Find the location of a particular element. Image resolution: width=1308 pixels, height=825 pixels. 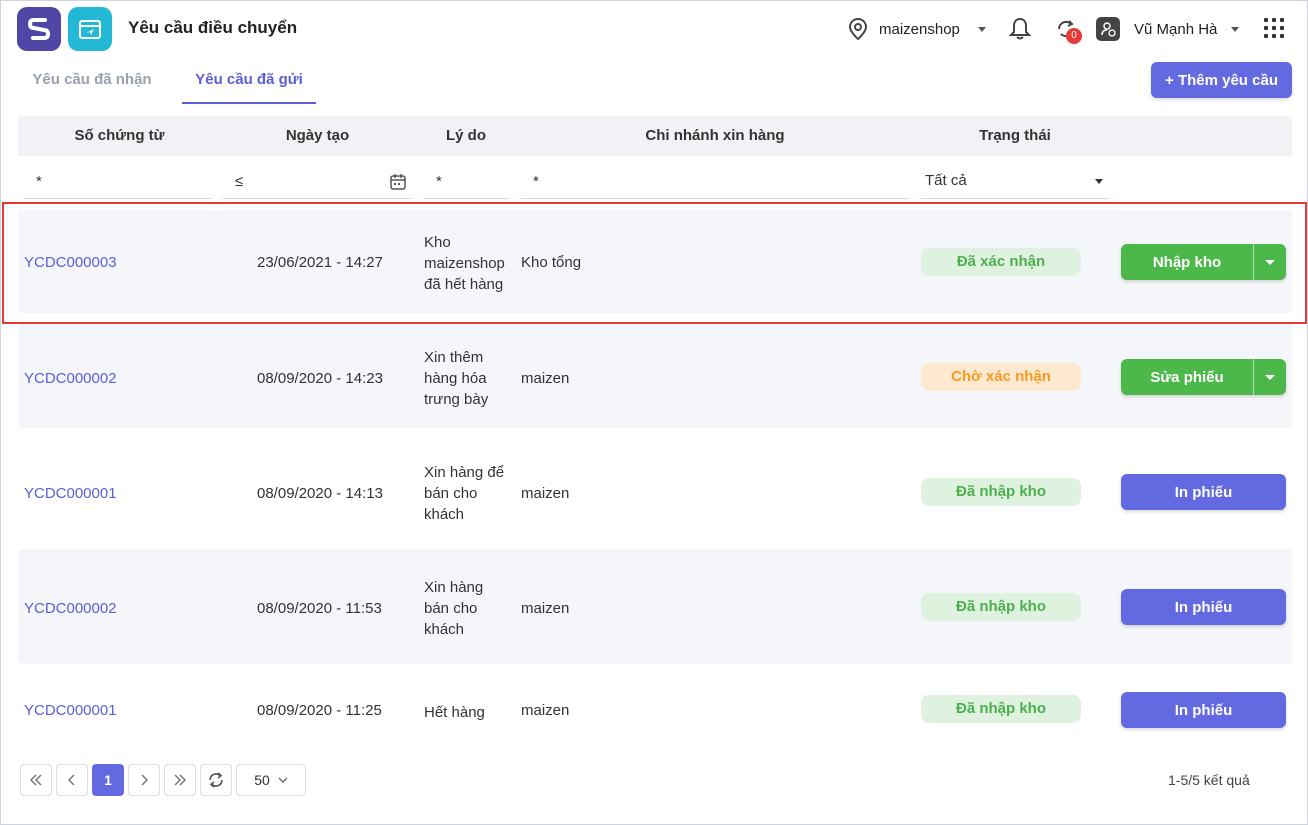

last-page-button is located at coordinates (180, 780).